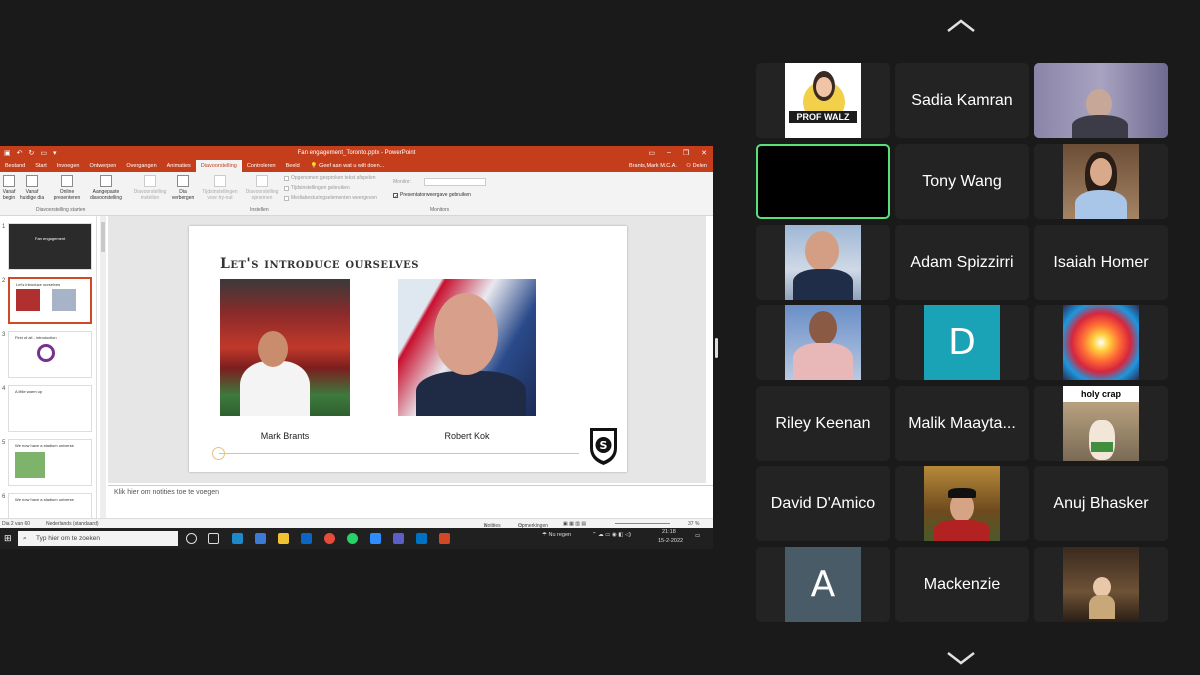  What do you see at coordinates (410, 501) in the screenshot?
I see `notes-pane: Klik hier om notities toe te voegen` at bounding box center [410, 501].